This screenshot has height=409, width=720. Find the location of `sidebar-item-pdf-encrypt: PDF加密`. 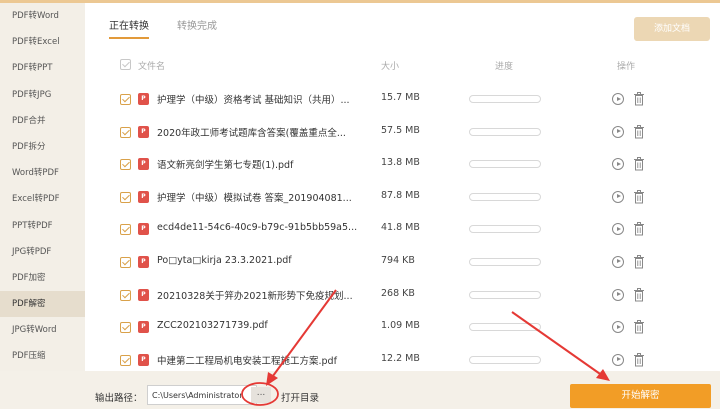

sidebar-item-pdf-encrypt: PDF加密 is located at coordinates (42, 278).